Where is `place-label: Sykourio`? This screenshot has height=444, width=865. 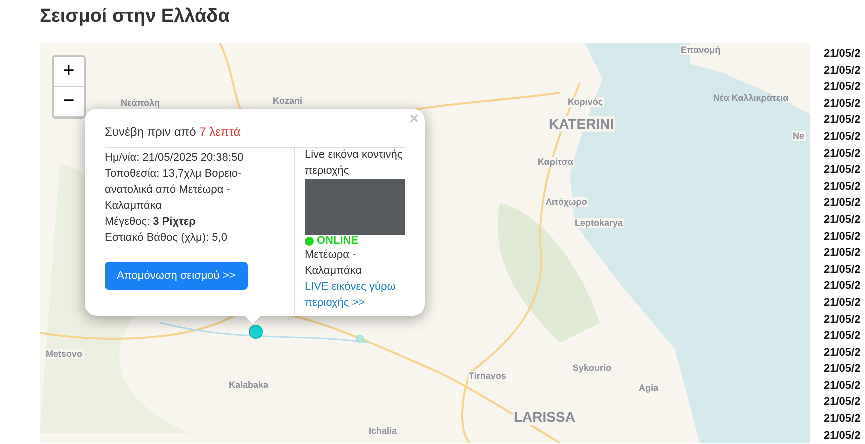
place-label: Sykourio is located at coordinates (592, 368).